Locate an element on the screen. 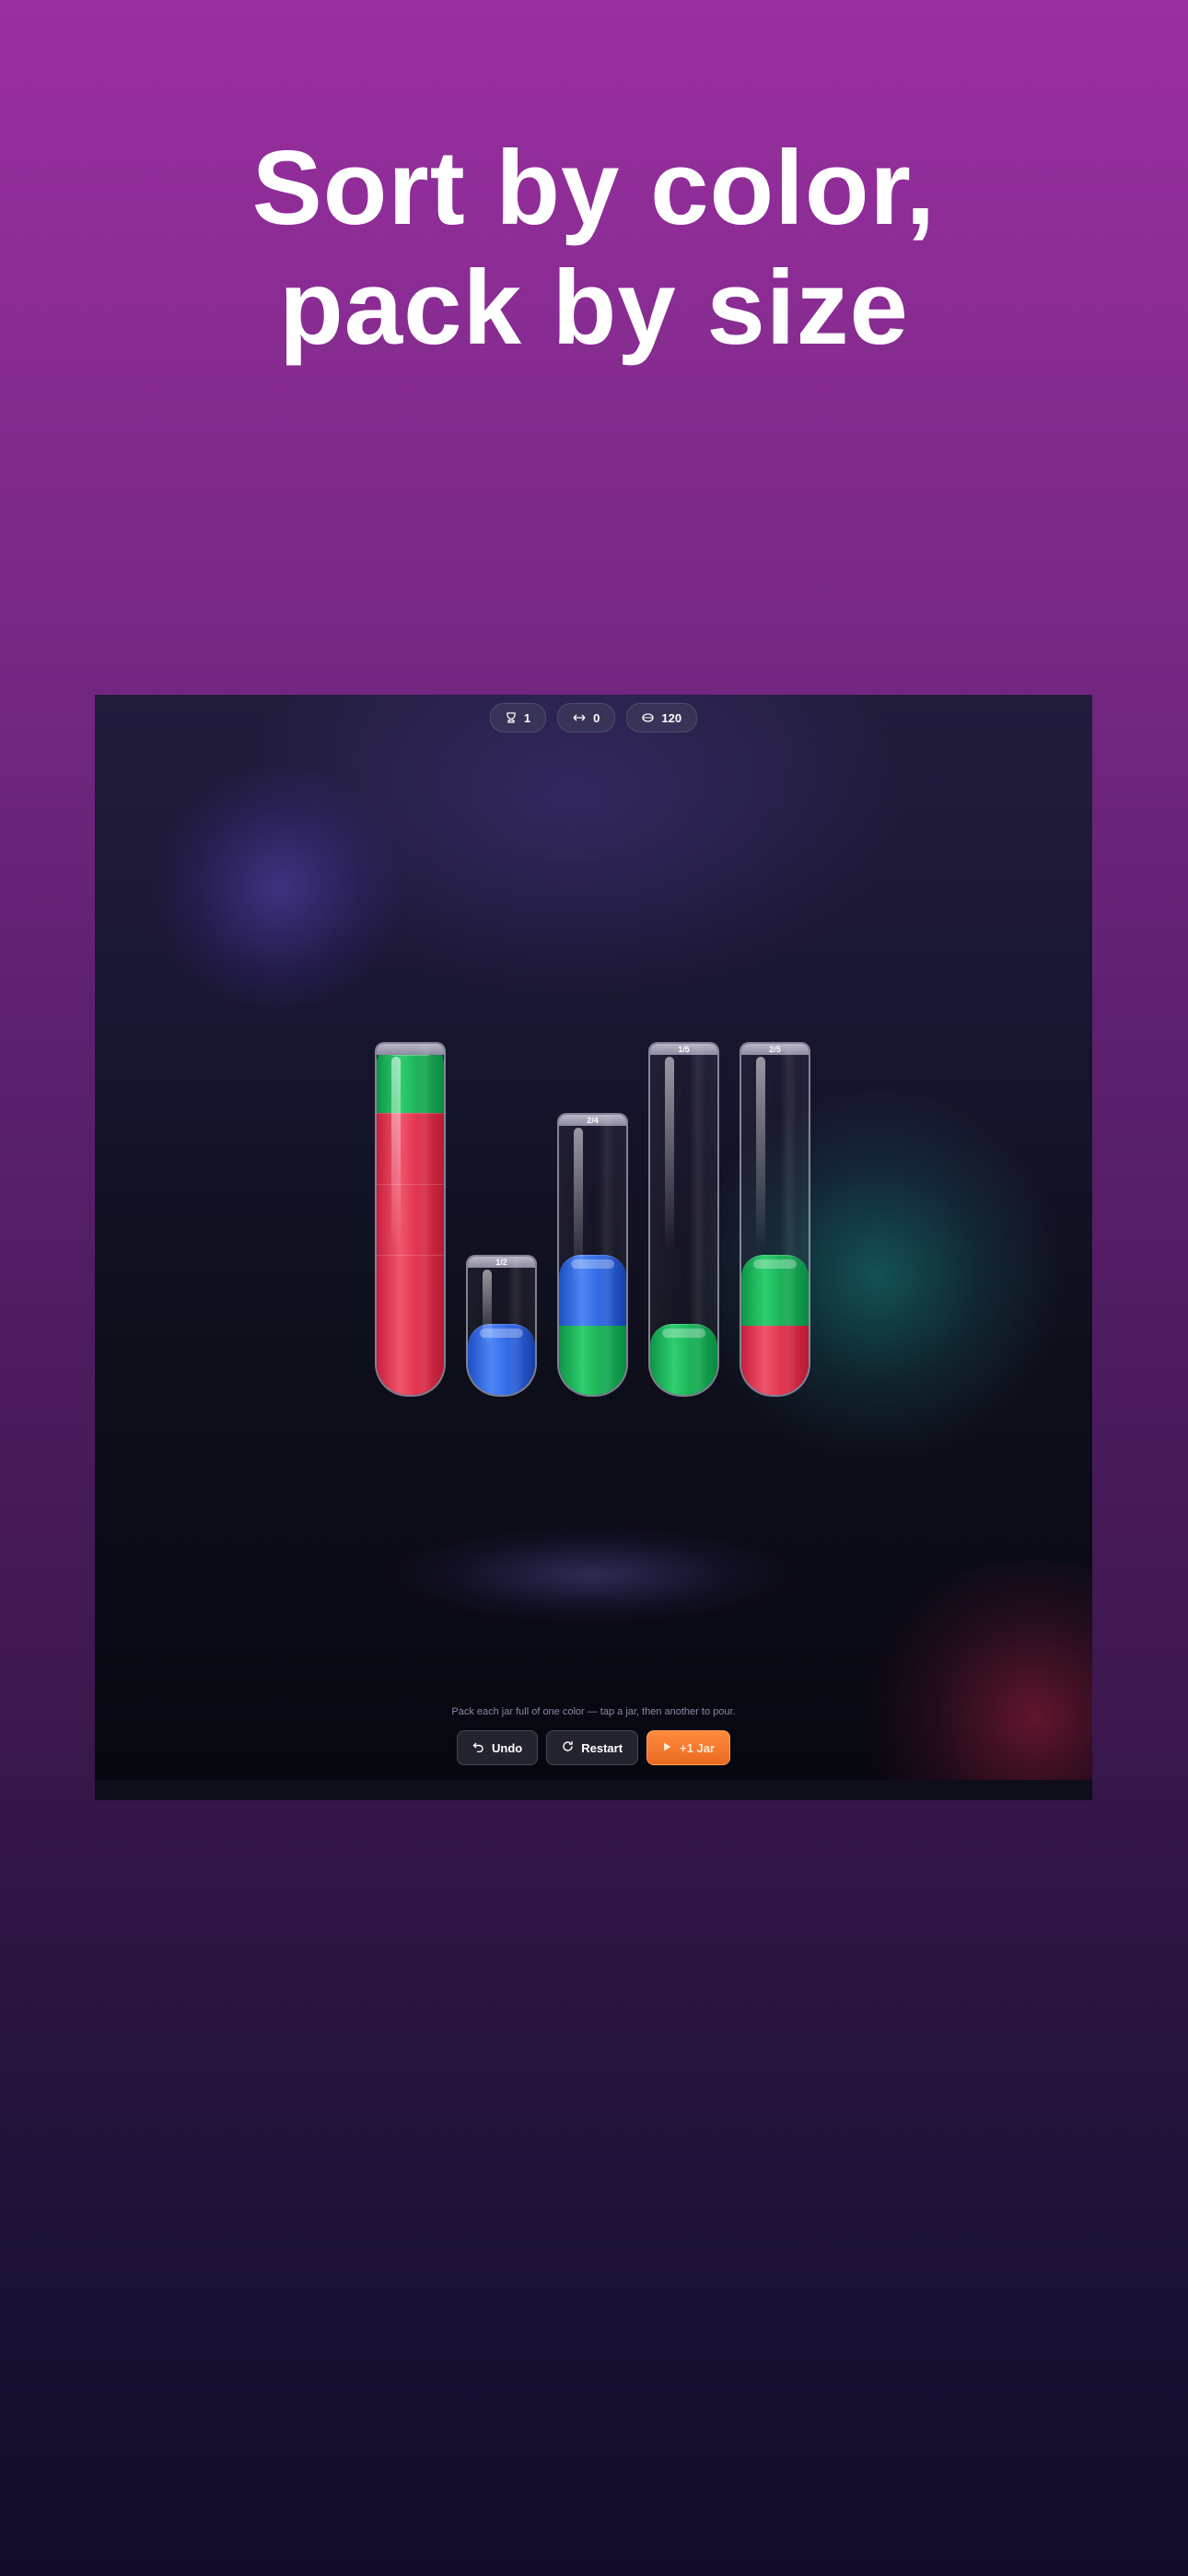  jar-capacity-label: 2/5 is located at coordinates (775, 1049).